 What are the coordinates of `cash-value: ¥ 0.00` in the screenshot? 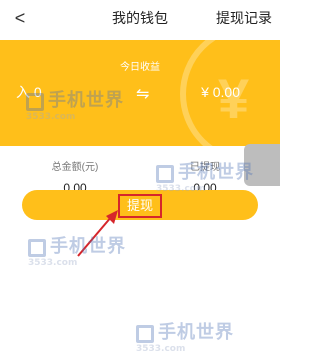 It's located at (220, 92).